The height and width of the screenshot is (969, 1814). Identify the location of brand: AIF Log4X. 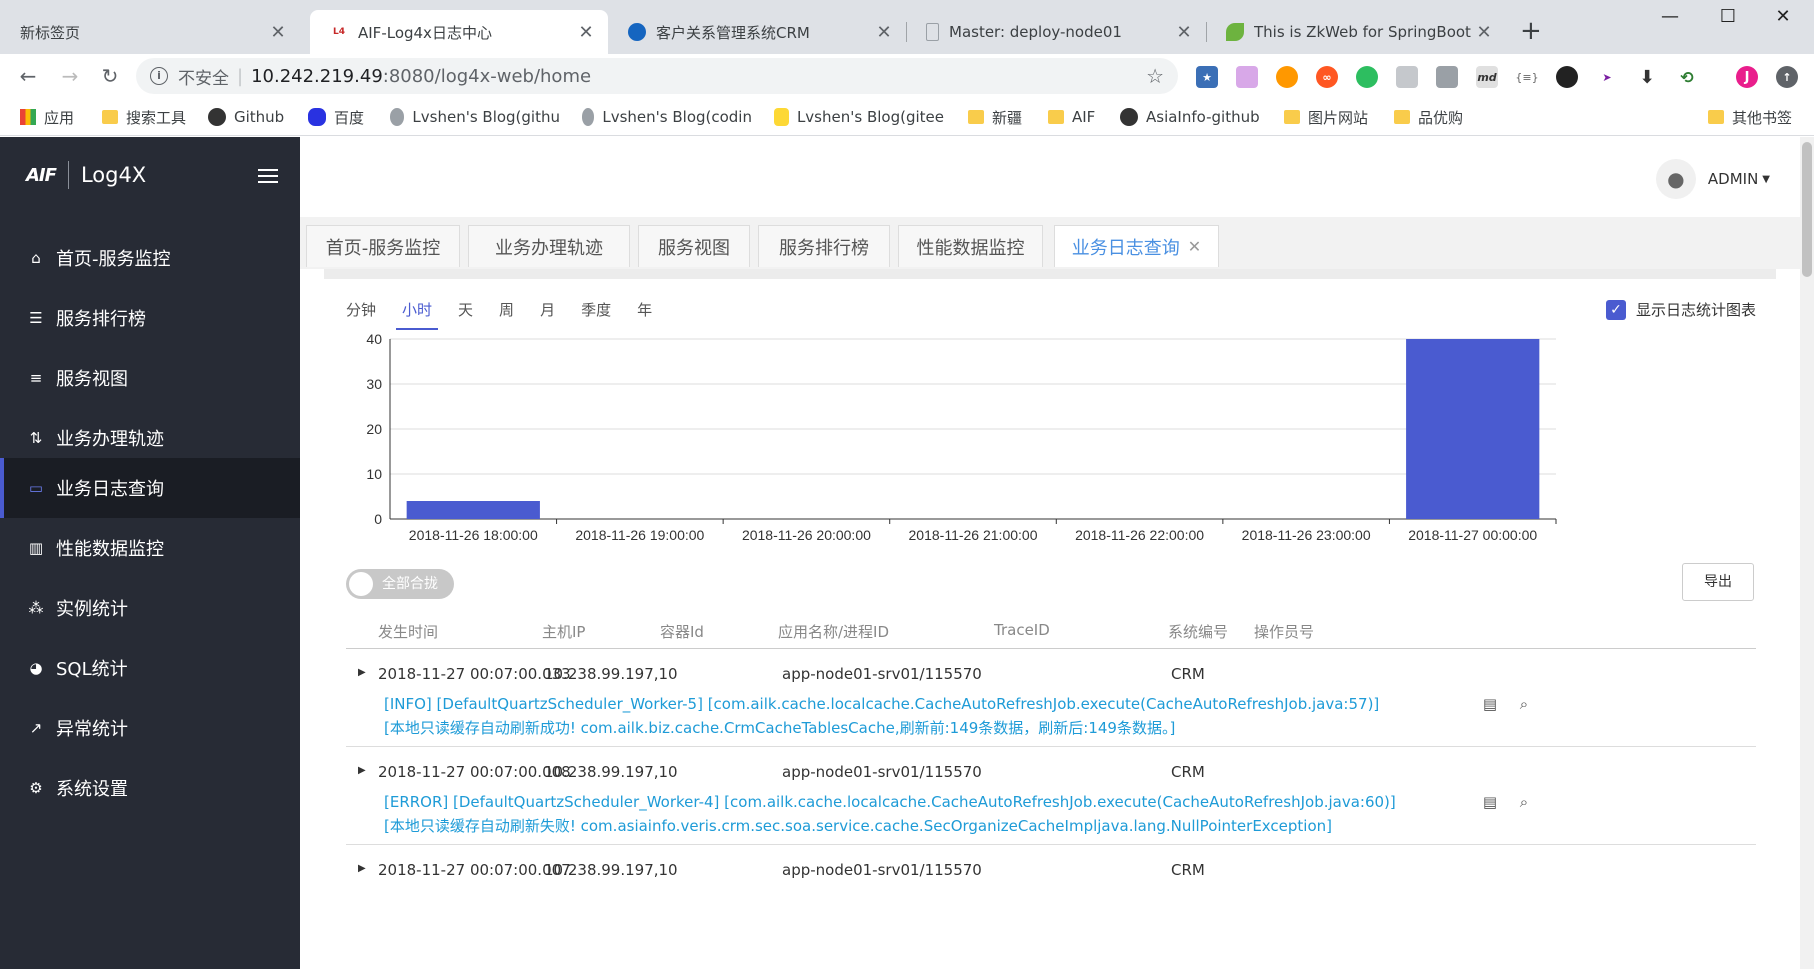
(86, 175).